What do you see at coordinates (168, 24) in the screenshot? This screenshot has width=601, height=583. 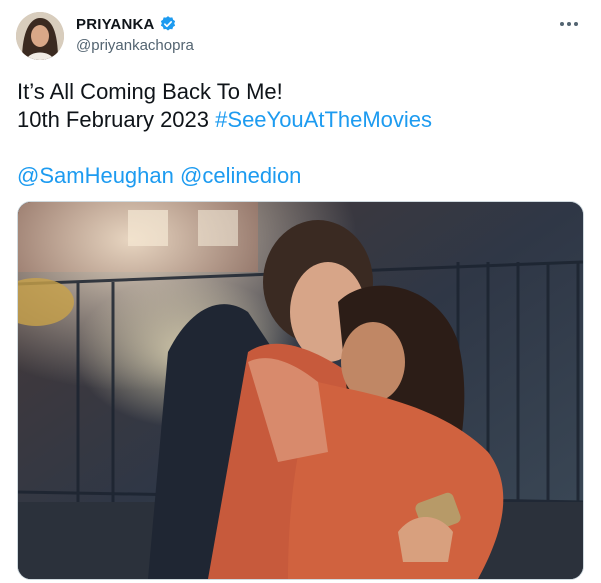 I see `verified-badge-icon` at bounding box center [168, 24].